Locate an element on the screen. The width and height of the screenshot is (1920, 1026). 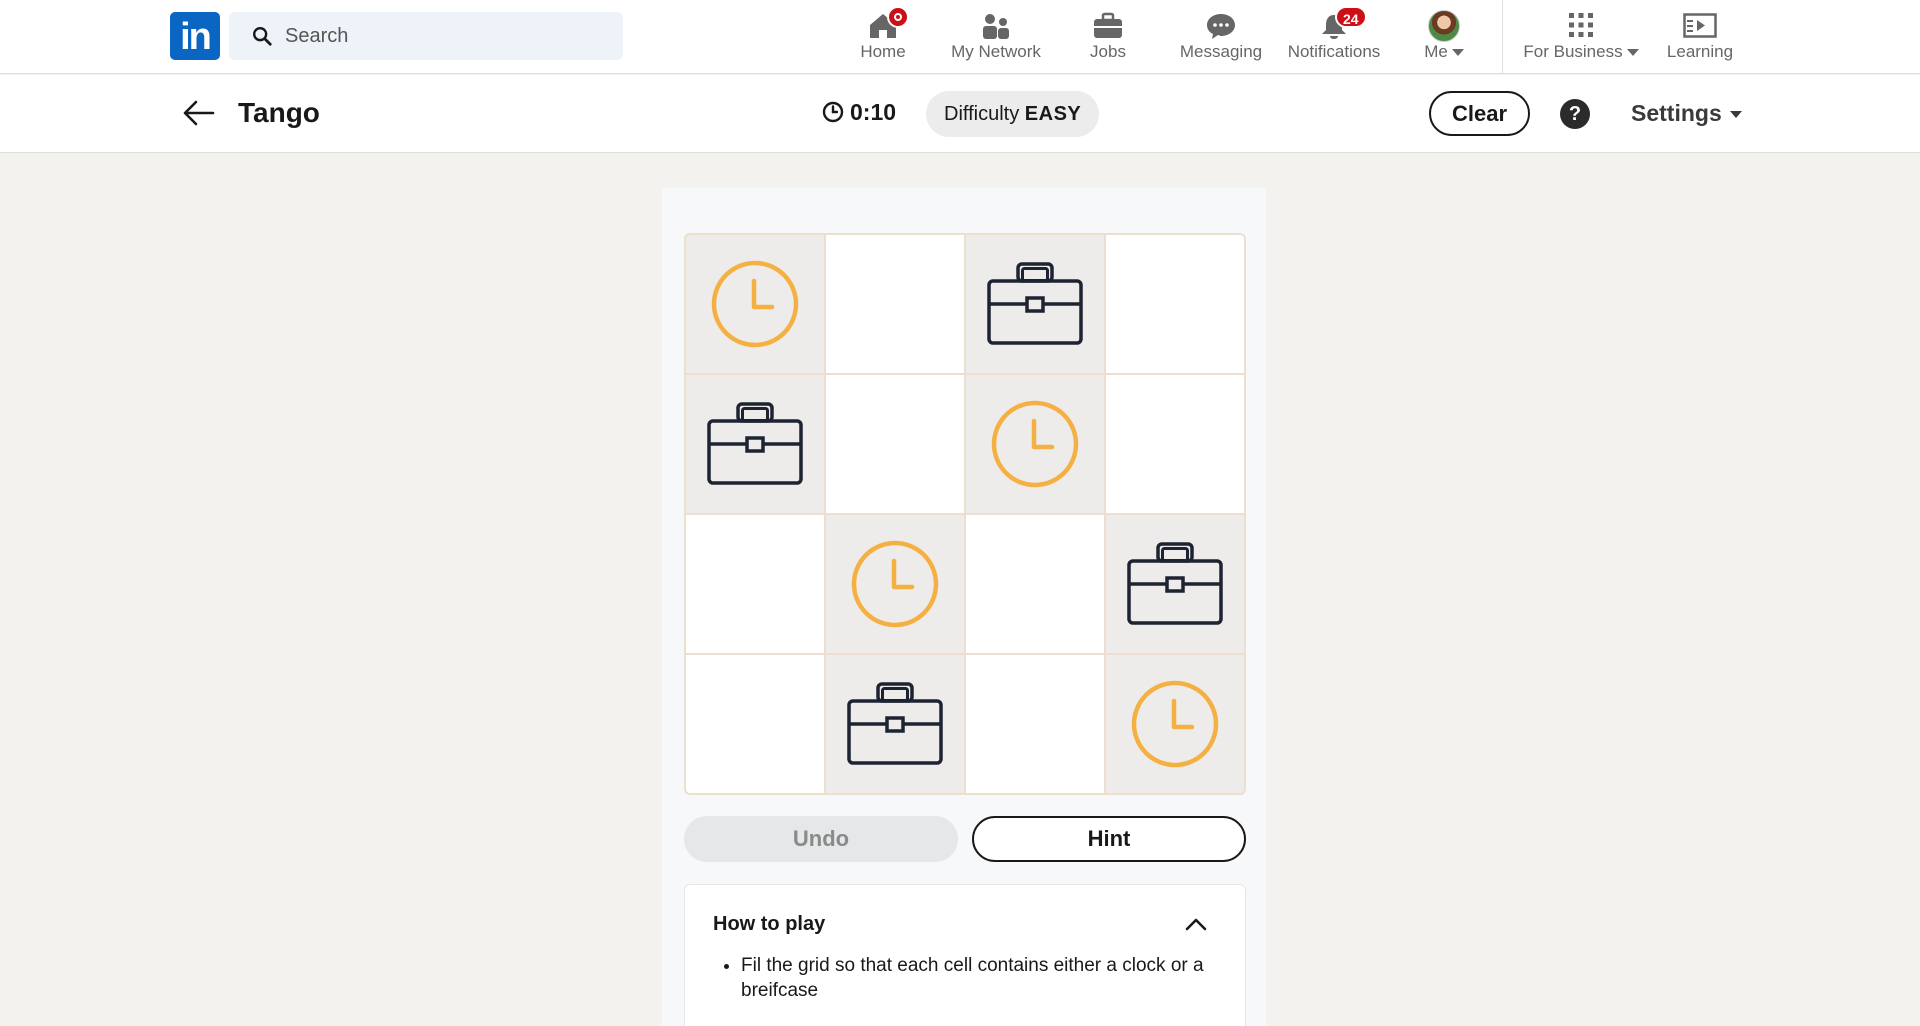
settings-dropdown: Settings is located at coordinates (1686, 113).